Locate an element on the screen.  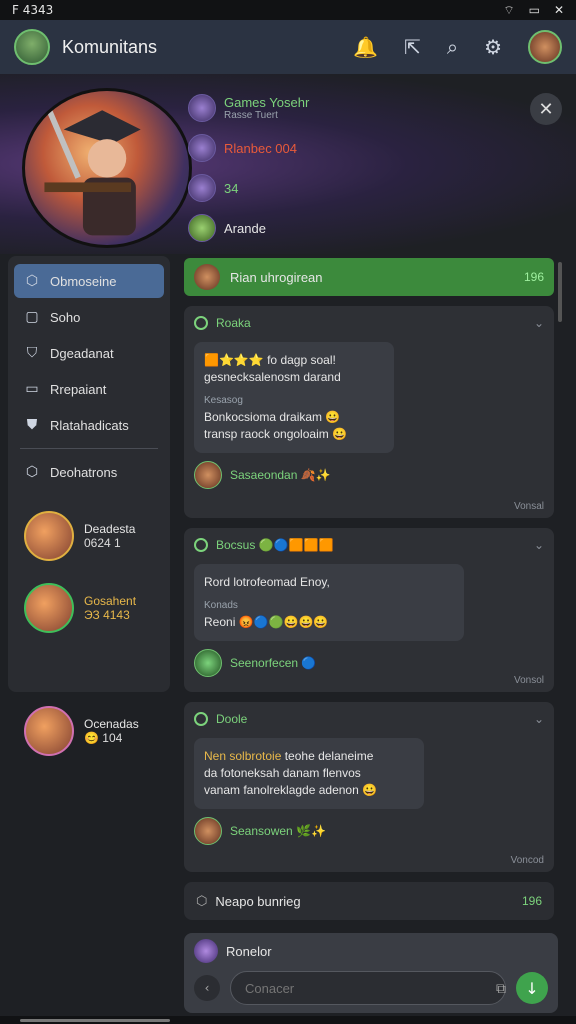
sidebar-user: Deadesta 0624 1 is located at coordinates (89, 536).